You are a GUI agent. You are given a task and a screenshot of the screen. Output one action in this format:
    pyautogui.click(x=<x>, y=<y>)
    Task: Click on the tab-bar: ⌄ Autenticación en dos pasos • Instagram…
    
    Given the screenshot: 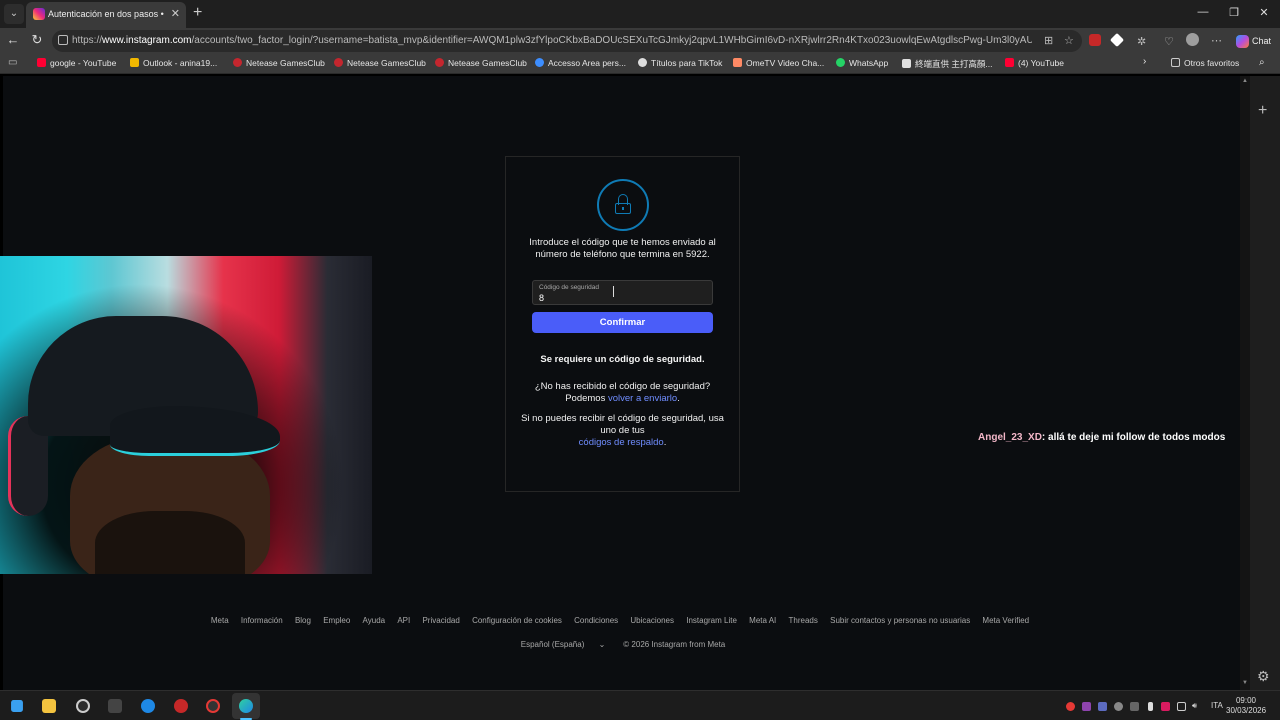 What is the action you would take?
    pyautogui.click(x=640, y=14)
    